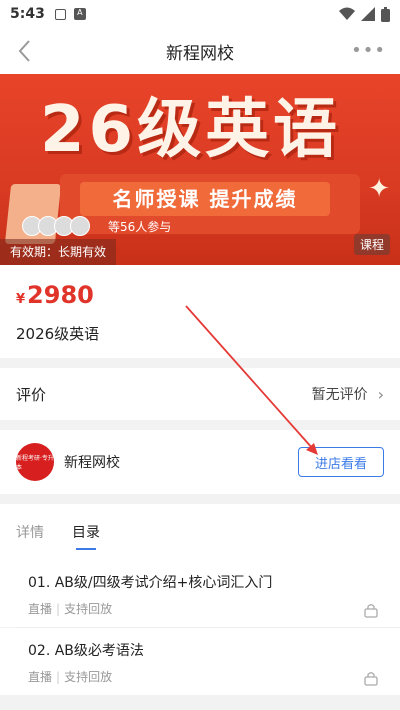  I want to click on banner-headline: 26级英语, so click(191, 130).